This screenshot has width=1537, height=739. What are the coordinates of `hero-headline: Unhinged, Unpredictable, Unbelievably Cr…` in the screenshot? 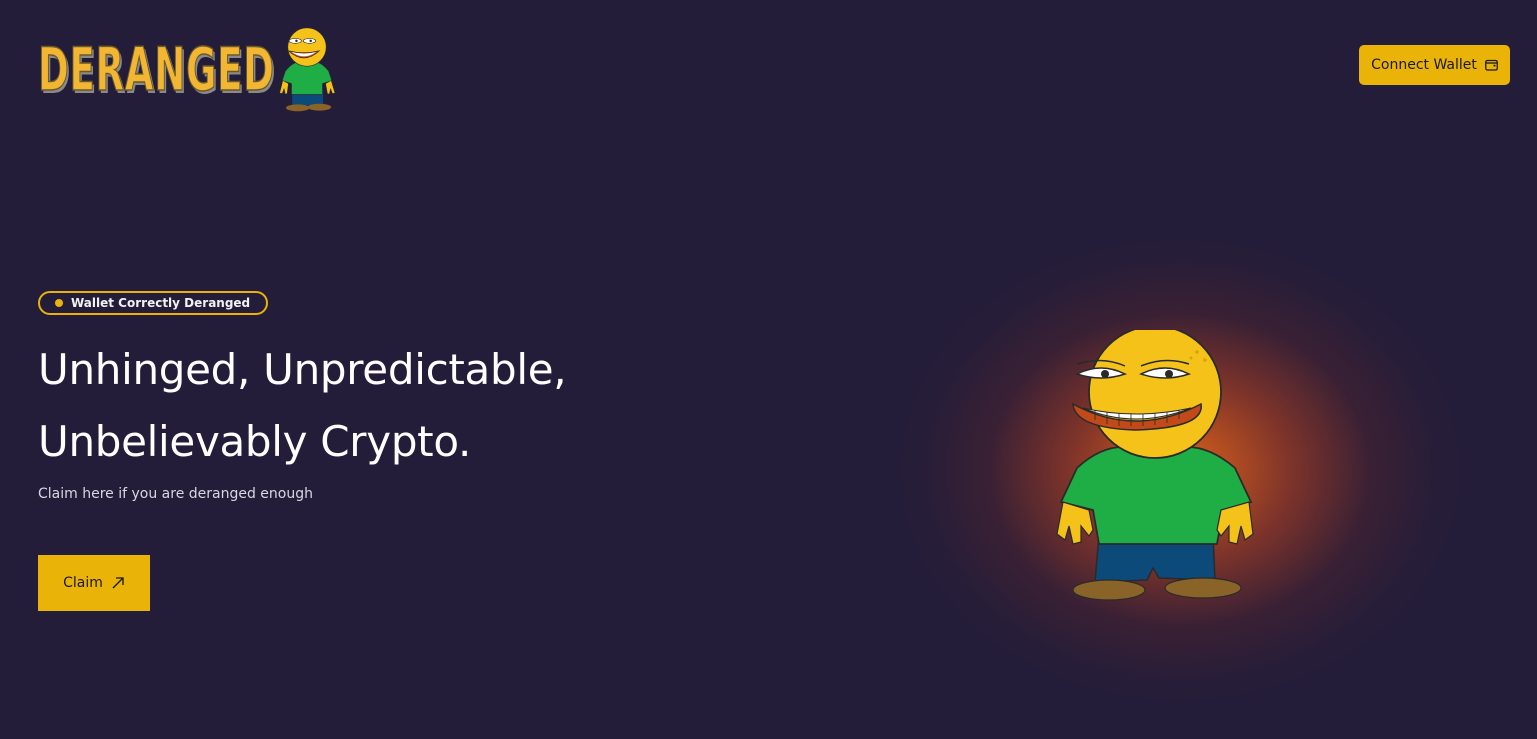 It's located at (302, 406).